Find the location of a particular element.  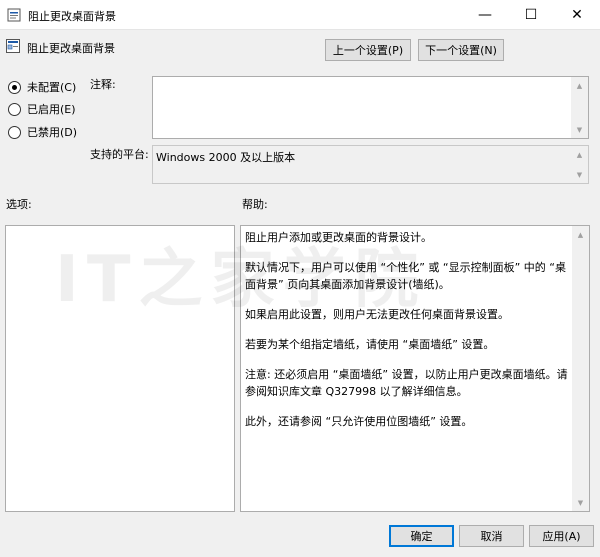

help-paragraph: 如果启用此设置，则用户无法更改任何桌面背景设置。 is located at coordinates (377, 314).